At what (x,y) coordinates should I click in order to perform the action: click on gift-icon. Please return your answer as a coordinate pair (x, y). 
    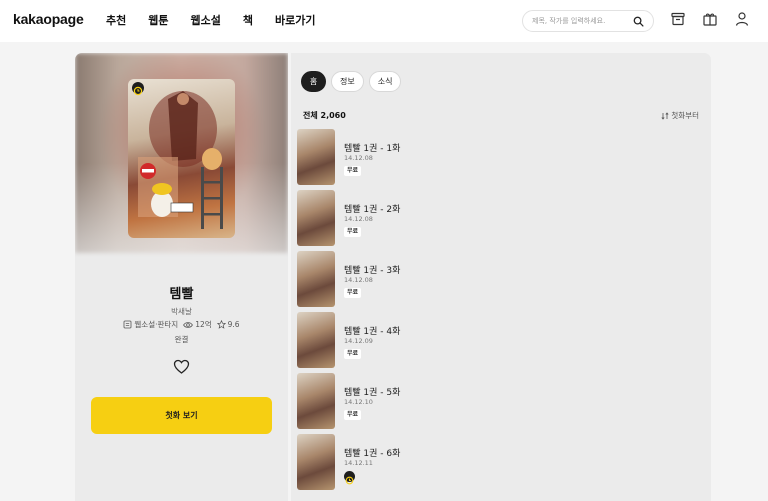
    Looking at the image, I should click on (710, 19).